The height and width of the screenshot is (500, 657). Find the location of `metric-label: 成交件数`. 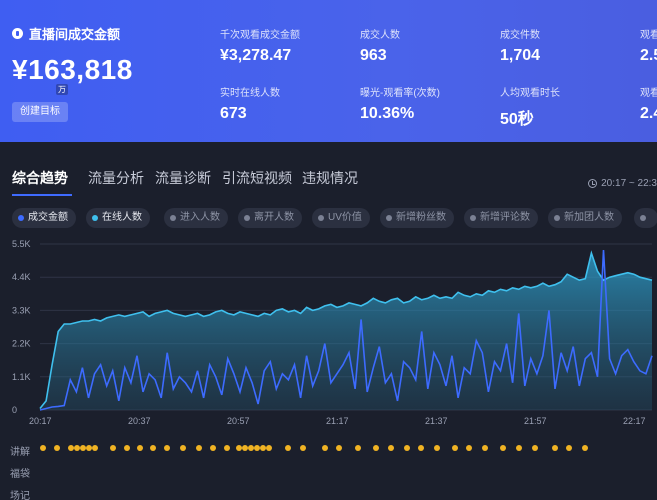

metric-label: 成交件数 is located at coordinates (520, 35).